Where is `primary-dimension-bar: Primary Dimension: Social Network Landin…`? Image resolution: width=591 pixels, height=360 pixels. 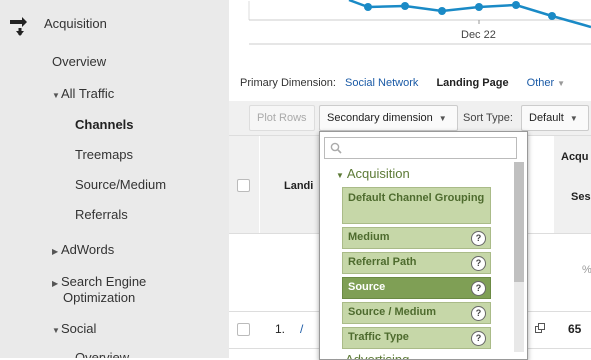
primary-dimension-bar: Primary Dimension: Social Network Landin… is located at coordinates (402, 83).